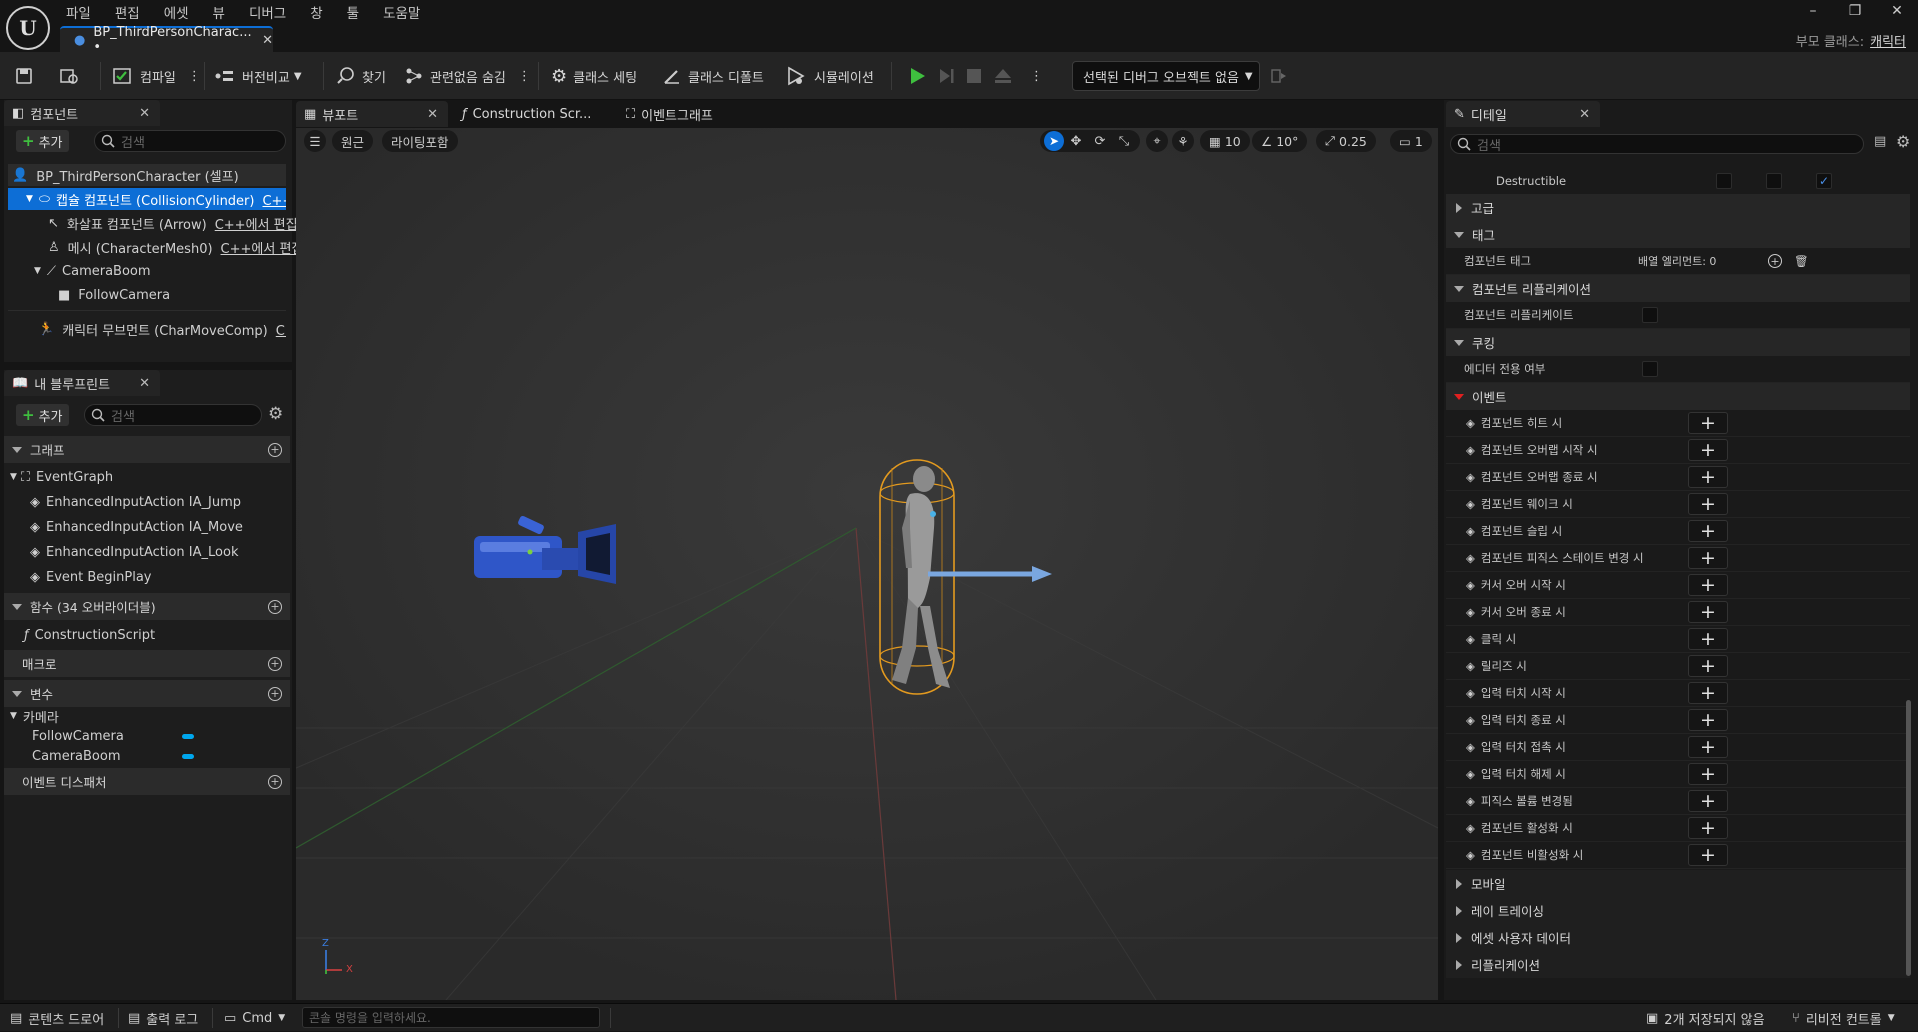  What do you see at coordinates (974, 76) in the screenshot?
I see `stop-button` at bounding box center [974, 76].